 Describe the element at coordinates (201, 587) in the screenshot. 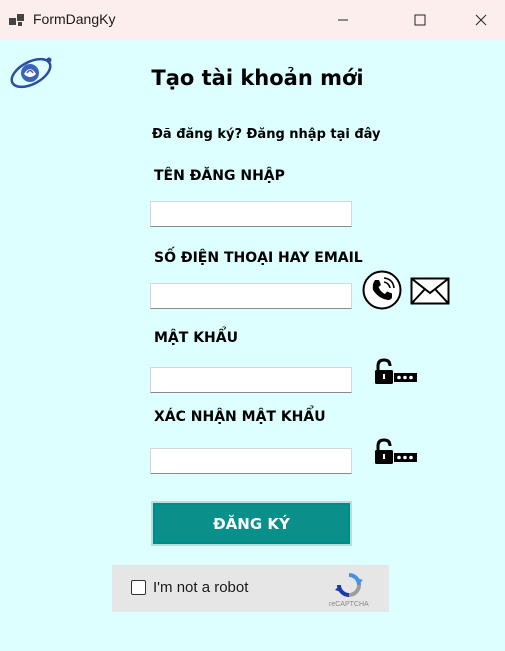

I see `recaptcha-label: I'm not a robot` at that location.